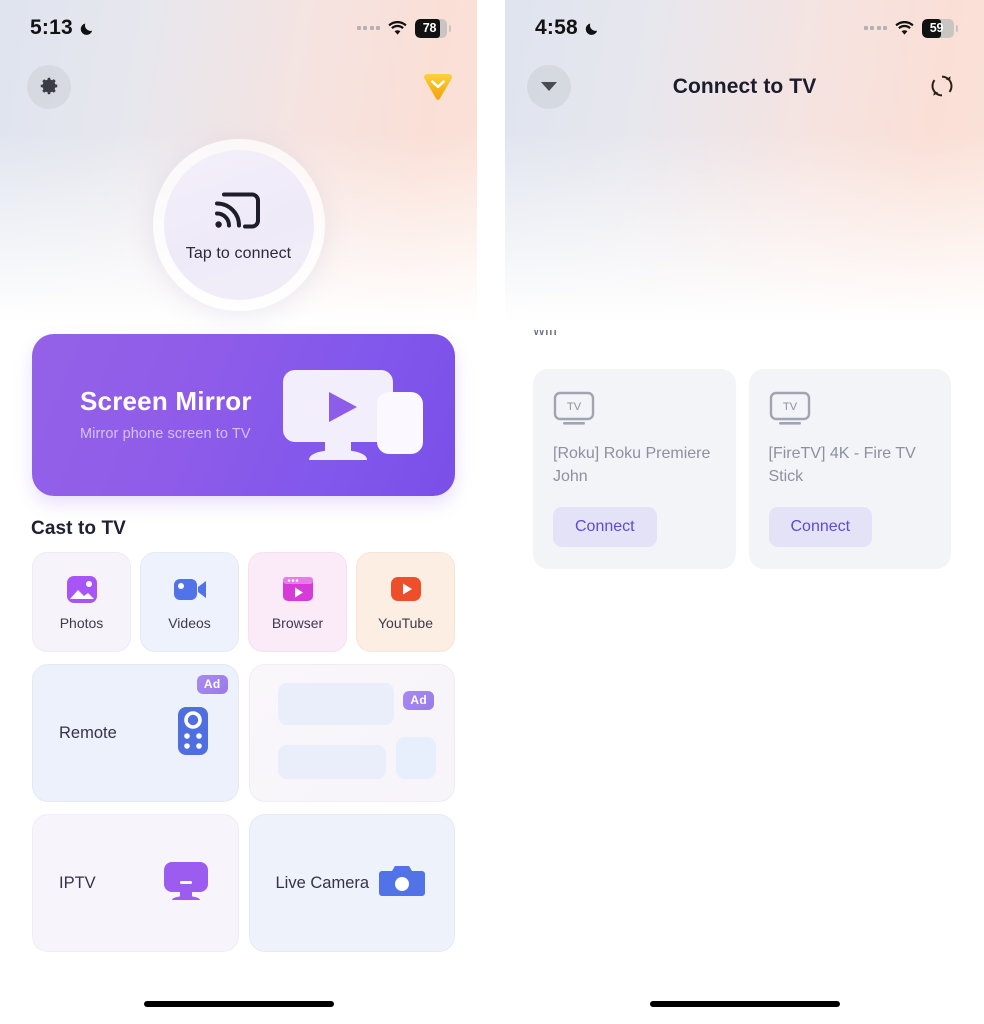  I want to click on card-label: Live Camera, so click(322, 882).